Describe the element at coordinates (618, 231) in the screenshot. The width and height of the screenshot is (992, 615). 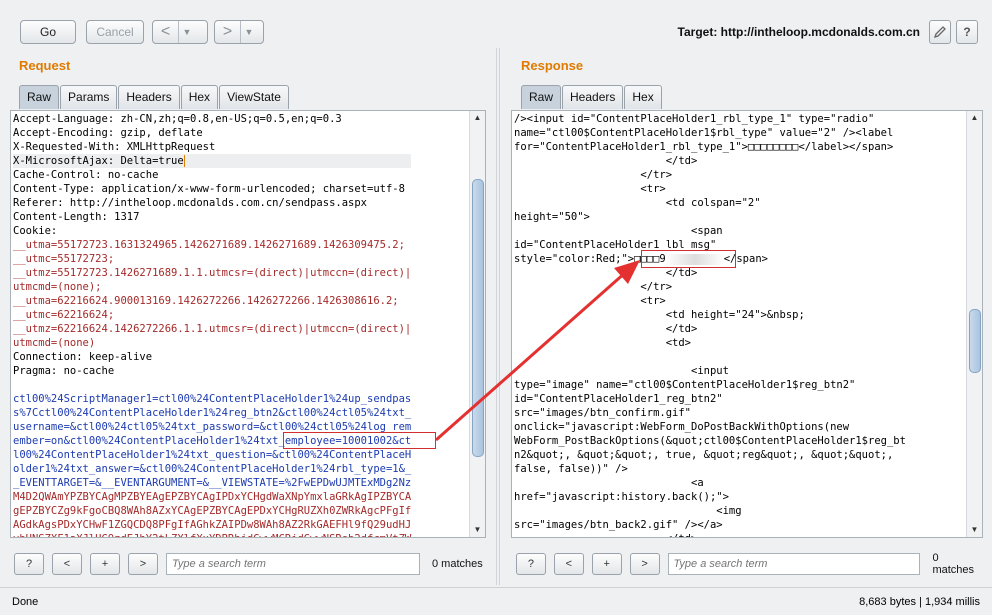
I see `response-line: <span` at that location.